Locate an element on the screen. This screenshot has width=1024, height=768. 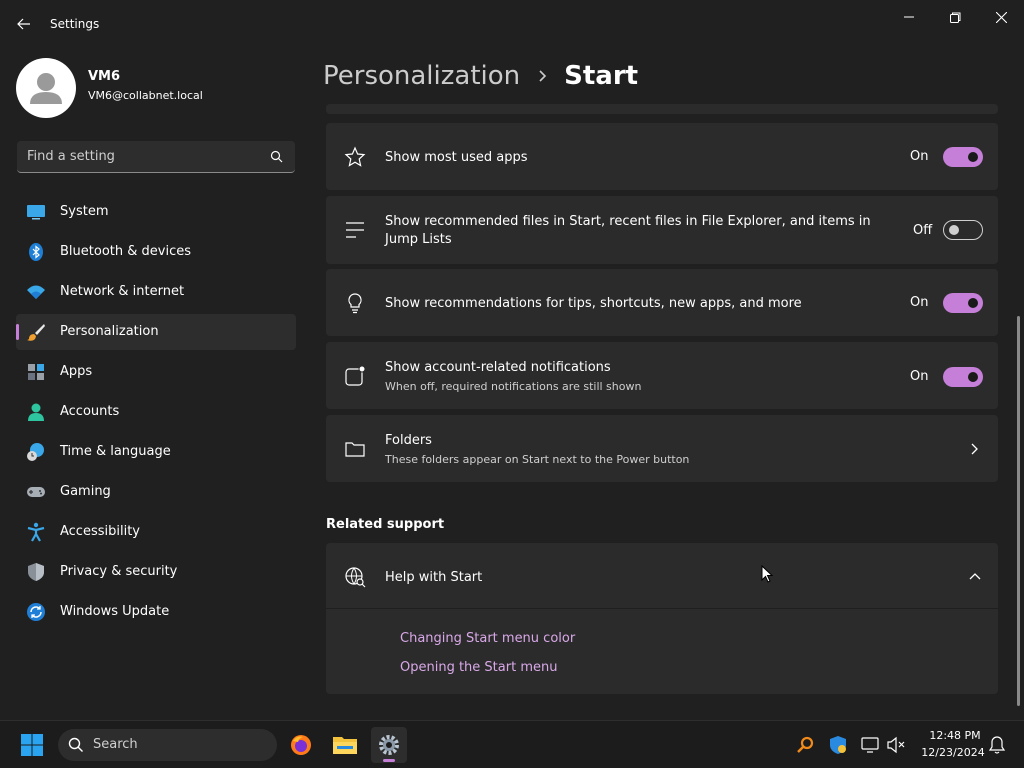
title-bar: Settings is located at coordinates (512, 24).